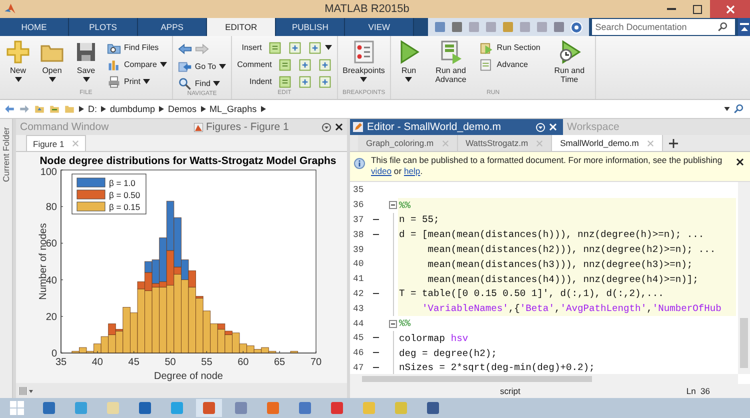 The height and width of the screenshot is (418, 750). I want to click on ribbon-button: New, so click(18, 61).